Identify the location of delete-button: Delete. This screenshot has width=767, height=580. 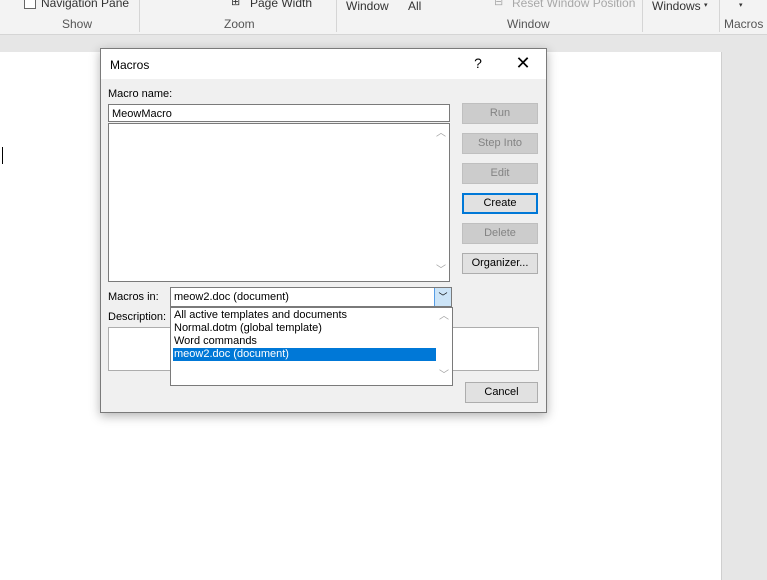
(500, 233).